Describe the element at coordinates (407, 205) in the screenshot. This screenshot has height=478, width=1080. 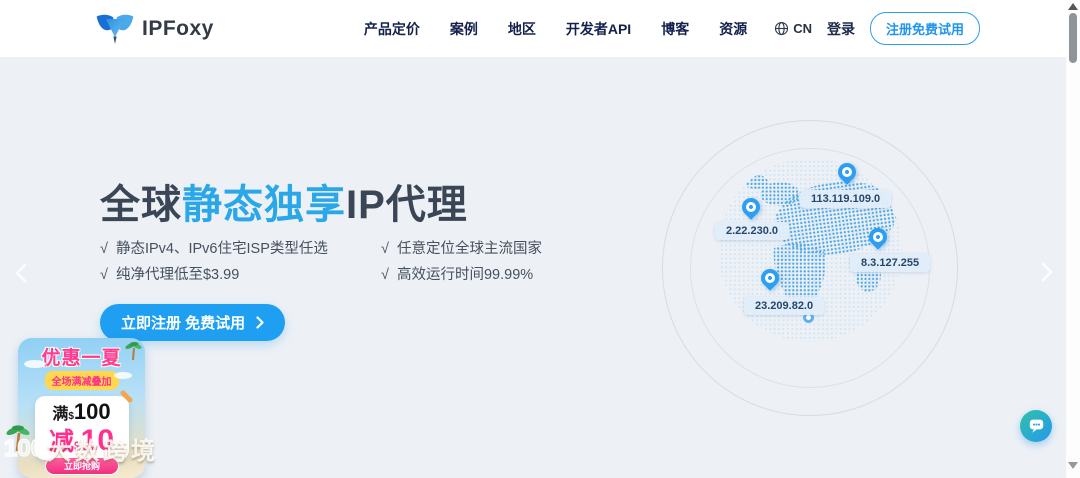
I see `title-suffix: IP代理` at that location.